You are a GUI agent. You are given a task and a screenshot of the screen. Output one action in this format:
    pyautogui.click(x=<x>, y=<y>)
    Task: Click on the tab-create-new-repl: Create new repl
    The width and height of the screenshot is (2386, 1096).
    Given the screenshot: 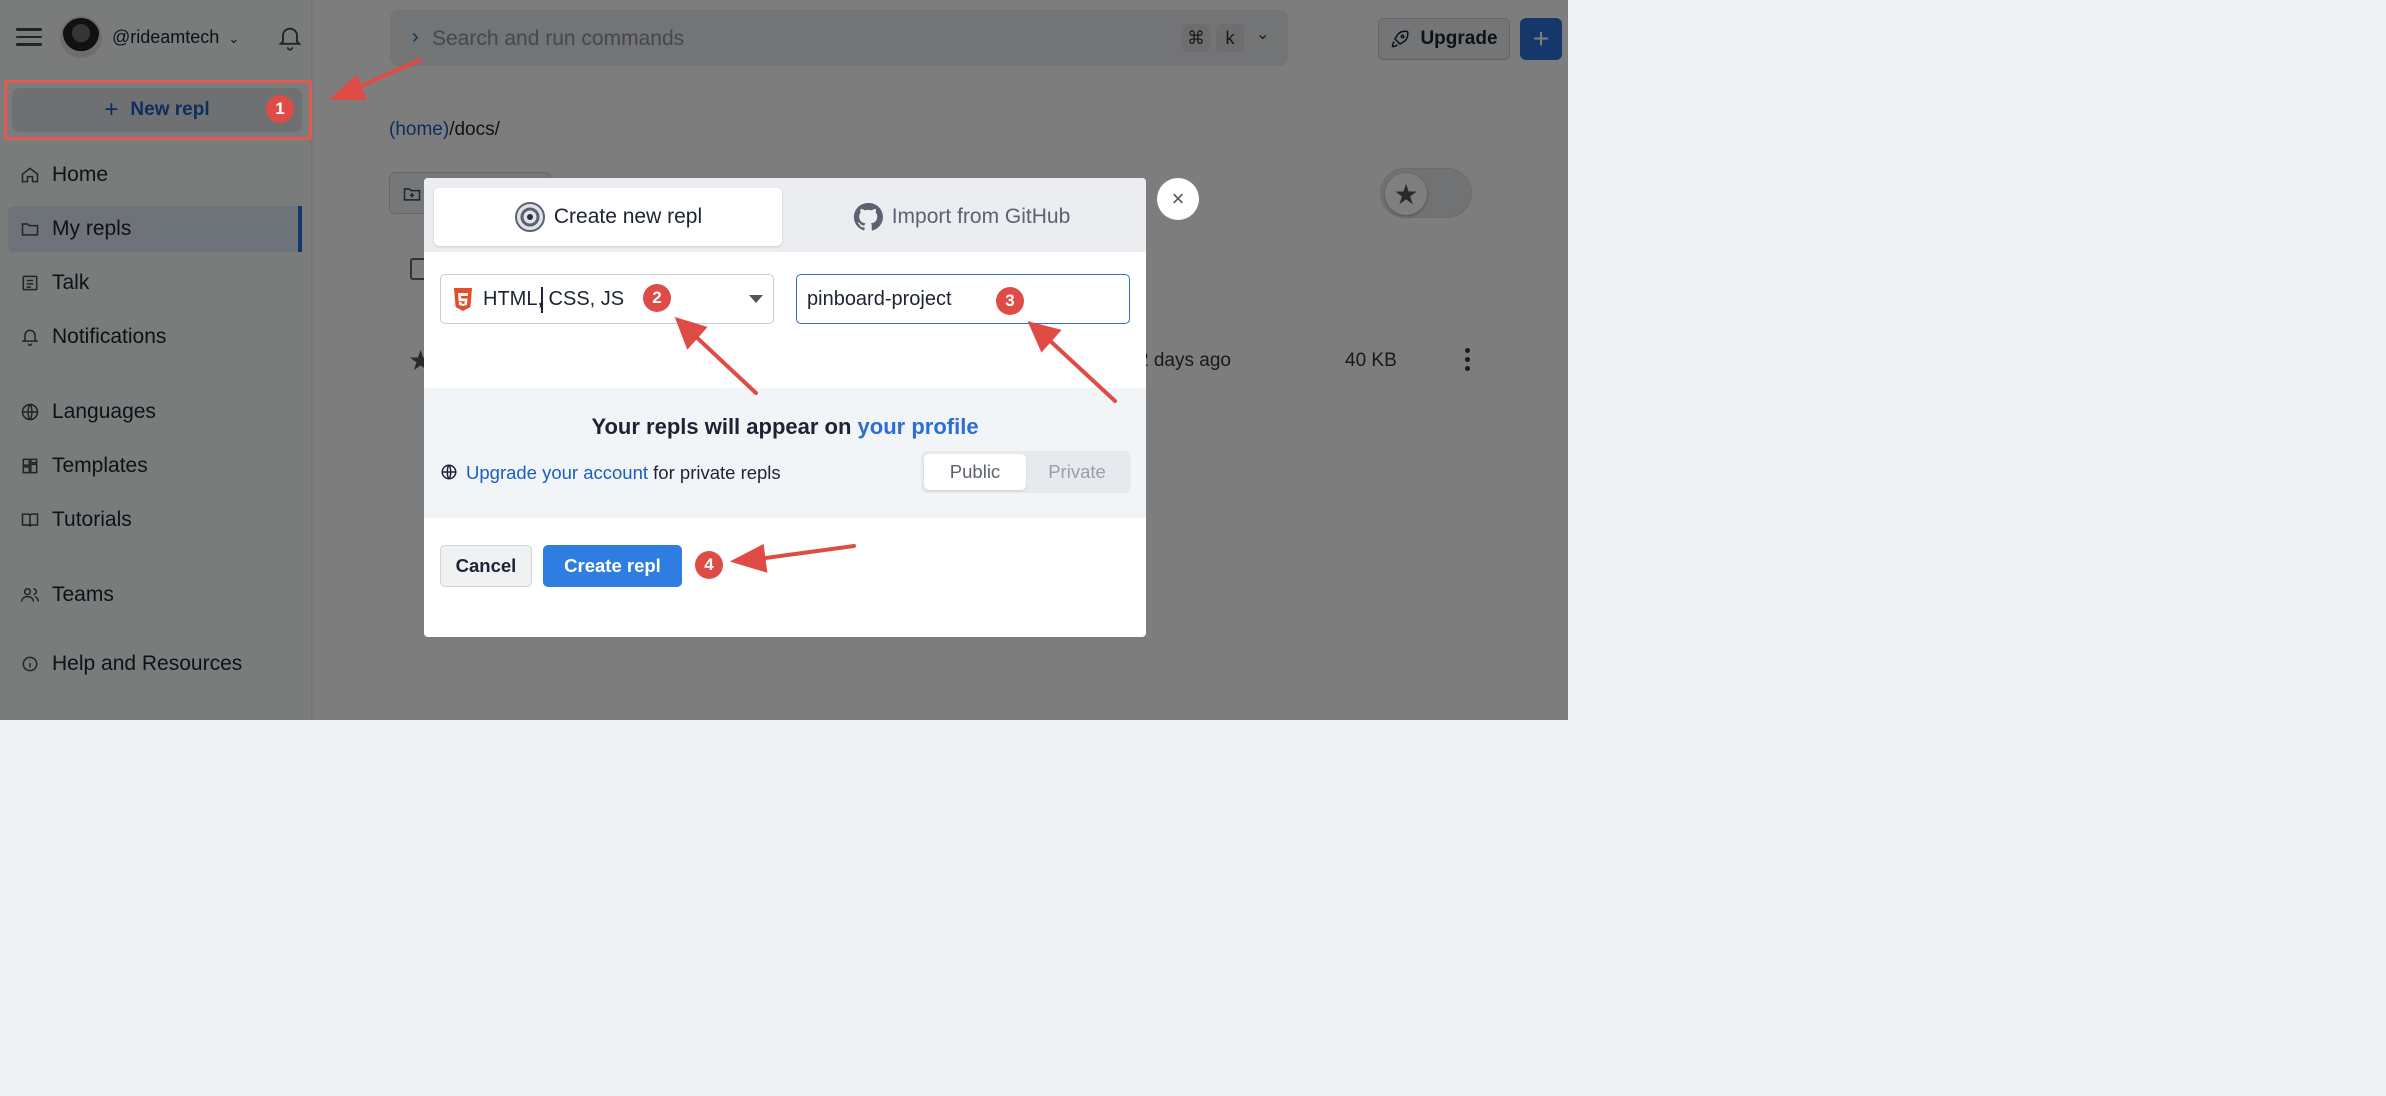 What is the action you would take?
    pyautogui.click(x=608, y=217)
    